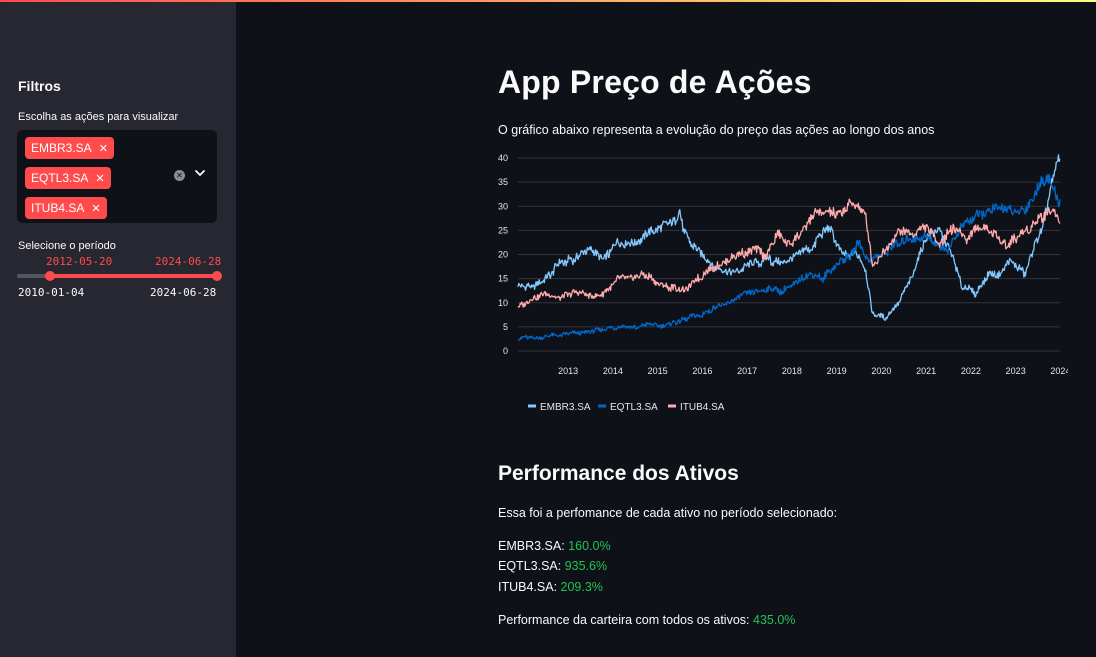 Image resolution: width=1096 pixels, height=657 pixels. Describe the element at coordinates (792, 371) in the screenshot. I see `x-tick-label: 2018` at that location.